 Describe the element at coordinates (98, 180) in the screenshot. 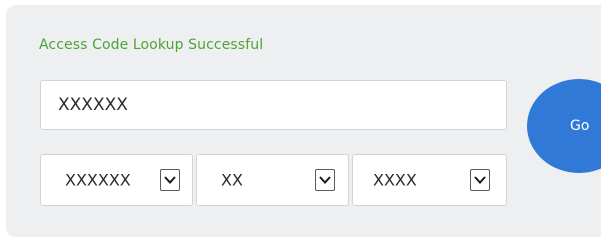

I see `select-first-value: XXXXXX` at that location.